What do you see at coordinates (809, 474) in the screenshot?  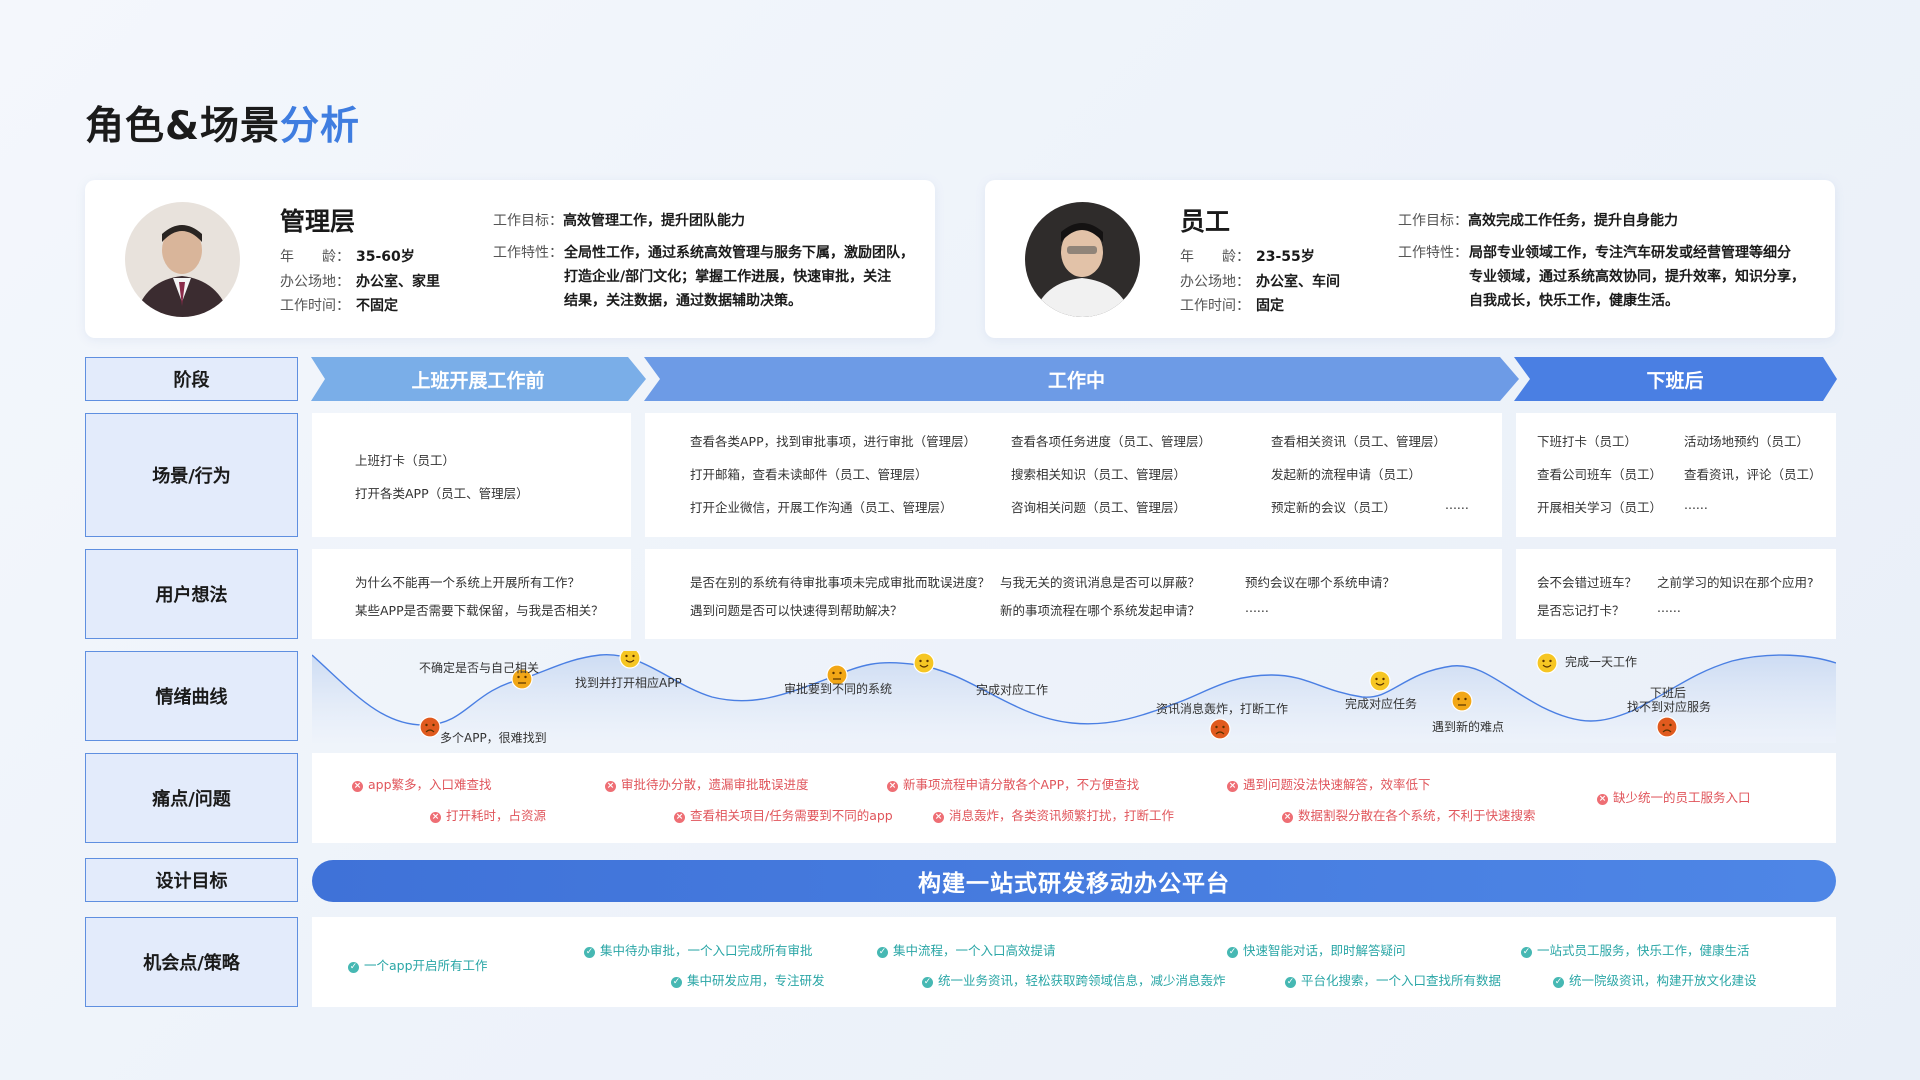 I see `scene-item: 打开邮箱，查看未读邮件（员工、管理层）` at bounding box center [809, 474].